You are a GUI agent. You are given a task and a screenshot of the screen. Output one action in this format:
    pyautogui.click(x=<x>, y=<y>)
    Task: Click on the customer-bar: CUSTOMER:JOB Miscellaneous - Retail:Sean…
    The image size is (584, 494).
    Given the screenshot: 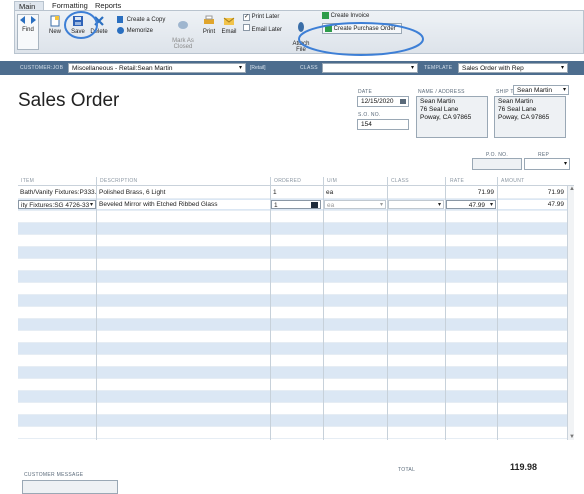 What is the action you would take?
    pyautogui.click(x=292, y=68)
    